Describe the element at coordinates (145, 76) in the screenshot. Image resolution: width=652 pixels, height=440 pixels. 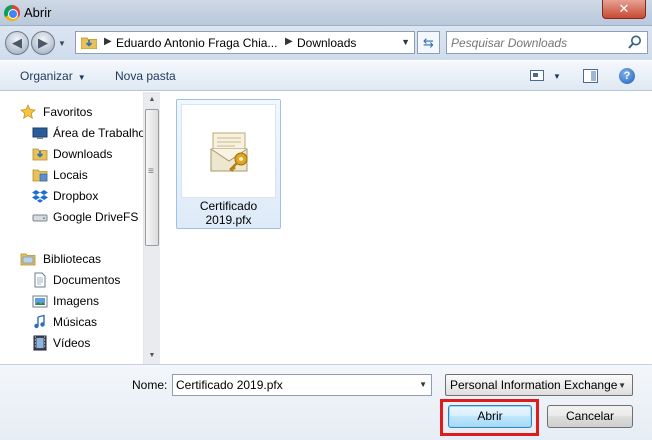
I see `new-folder-button: Nova pasta` at that location.